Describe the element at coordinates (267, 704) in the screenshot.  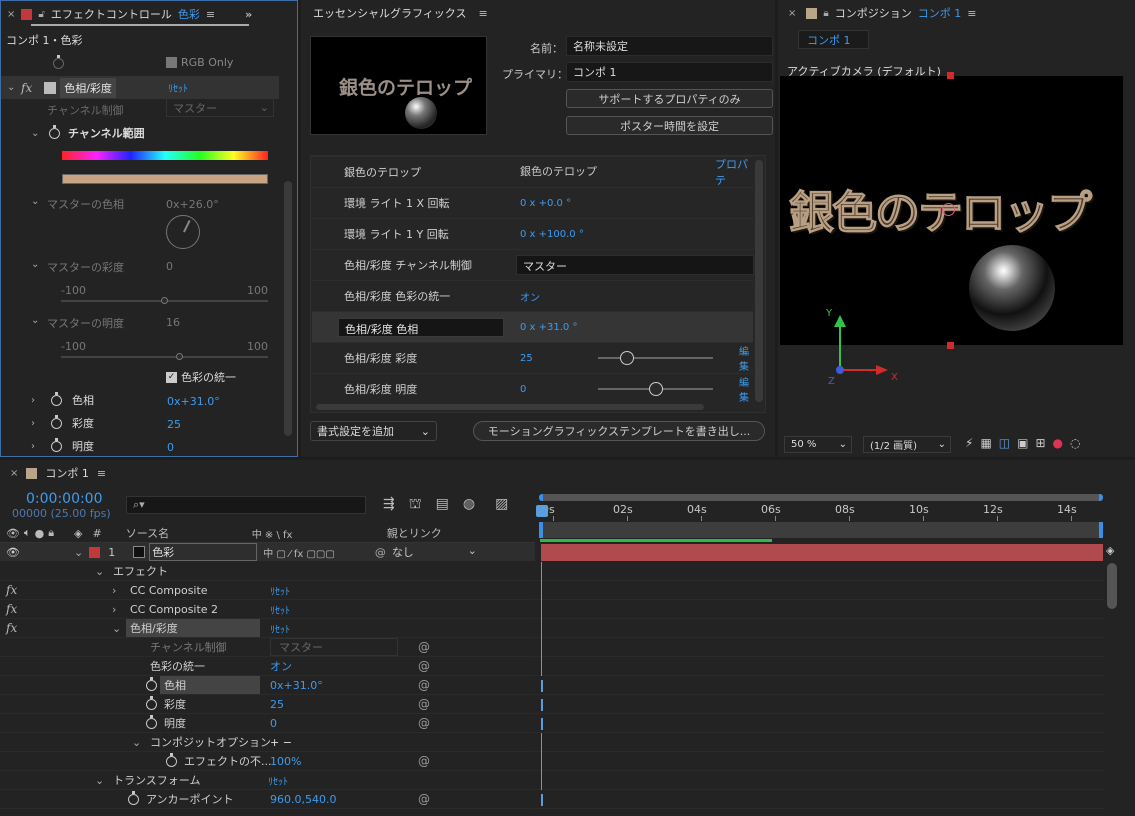
I see `sat-prop: 彩度 25 @` at that location.